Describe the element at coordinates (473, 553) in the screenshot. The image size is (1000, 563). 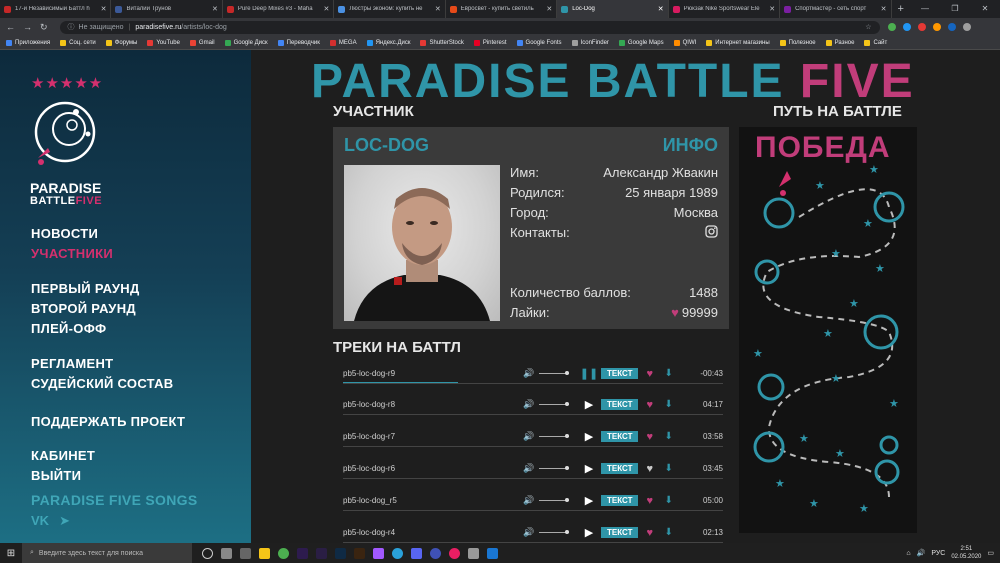
I see `settings-icon` at that location.